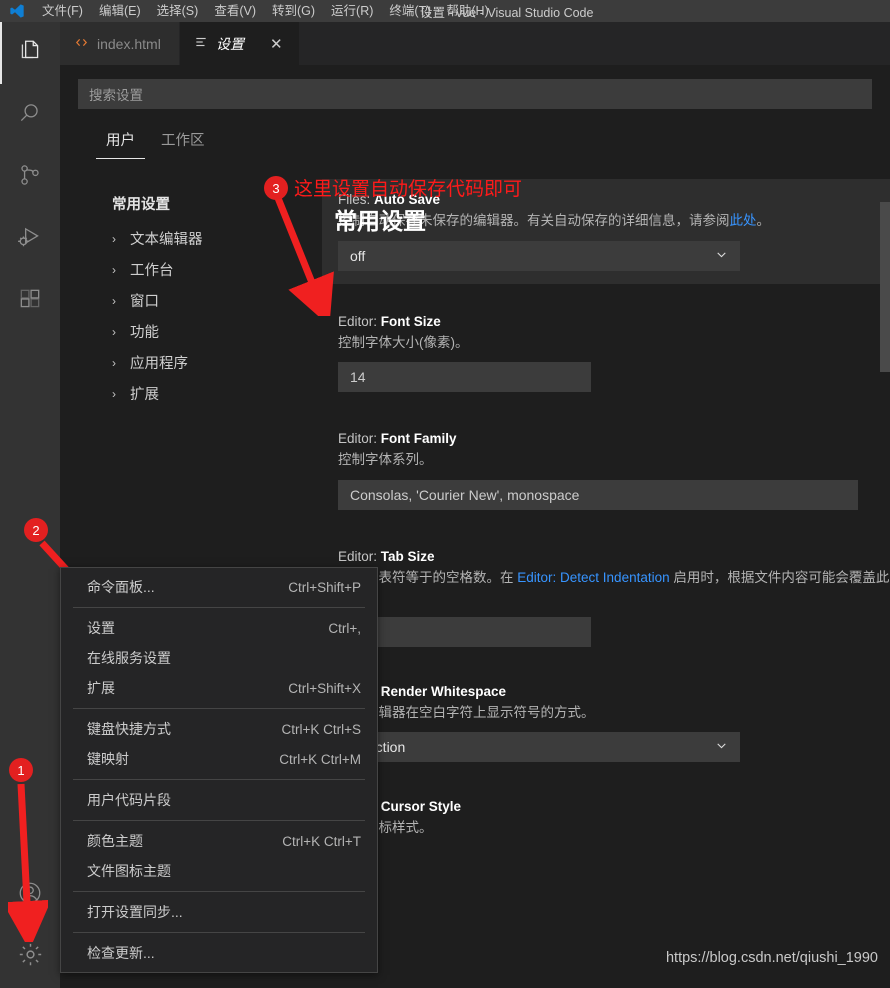 Image resolution: width=890 pixels, height=988 pixels. Describe the element at coordinates (614, 691) in the screenshot. I see `setting-title: Editor: Render Whitespace` at that location.